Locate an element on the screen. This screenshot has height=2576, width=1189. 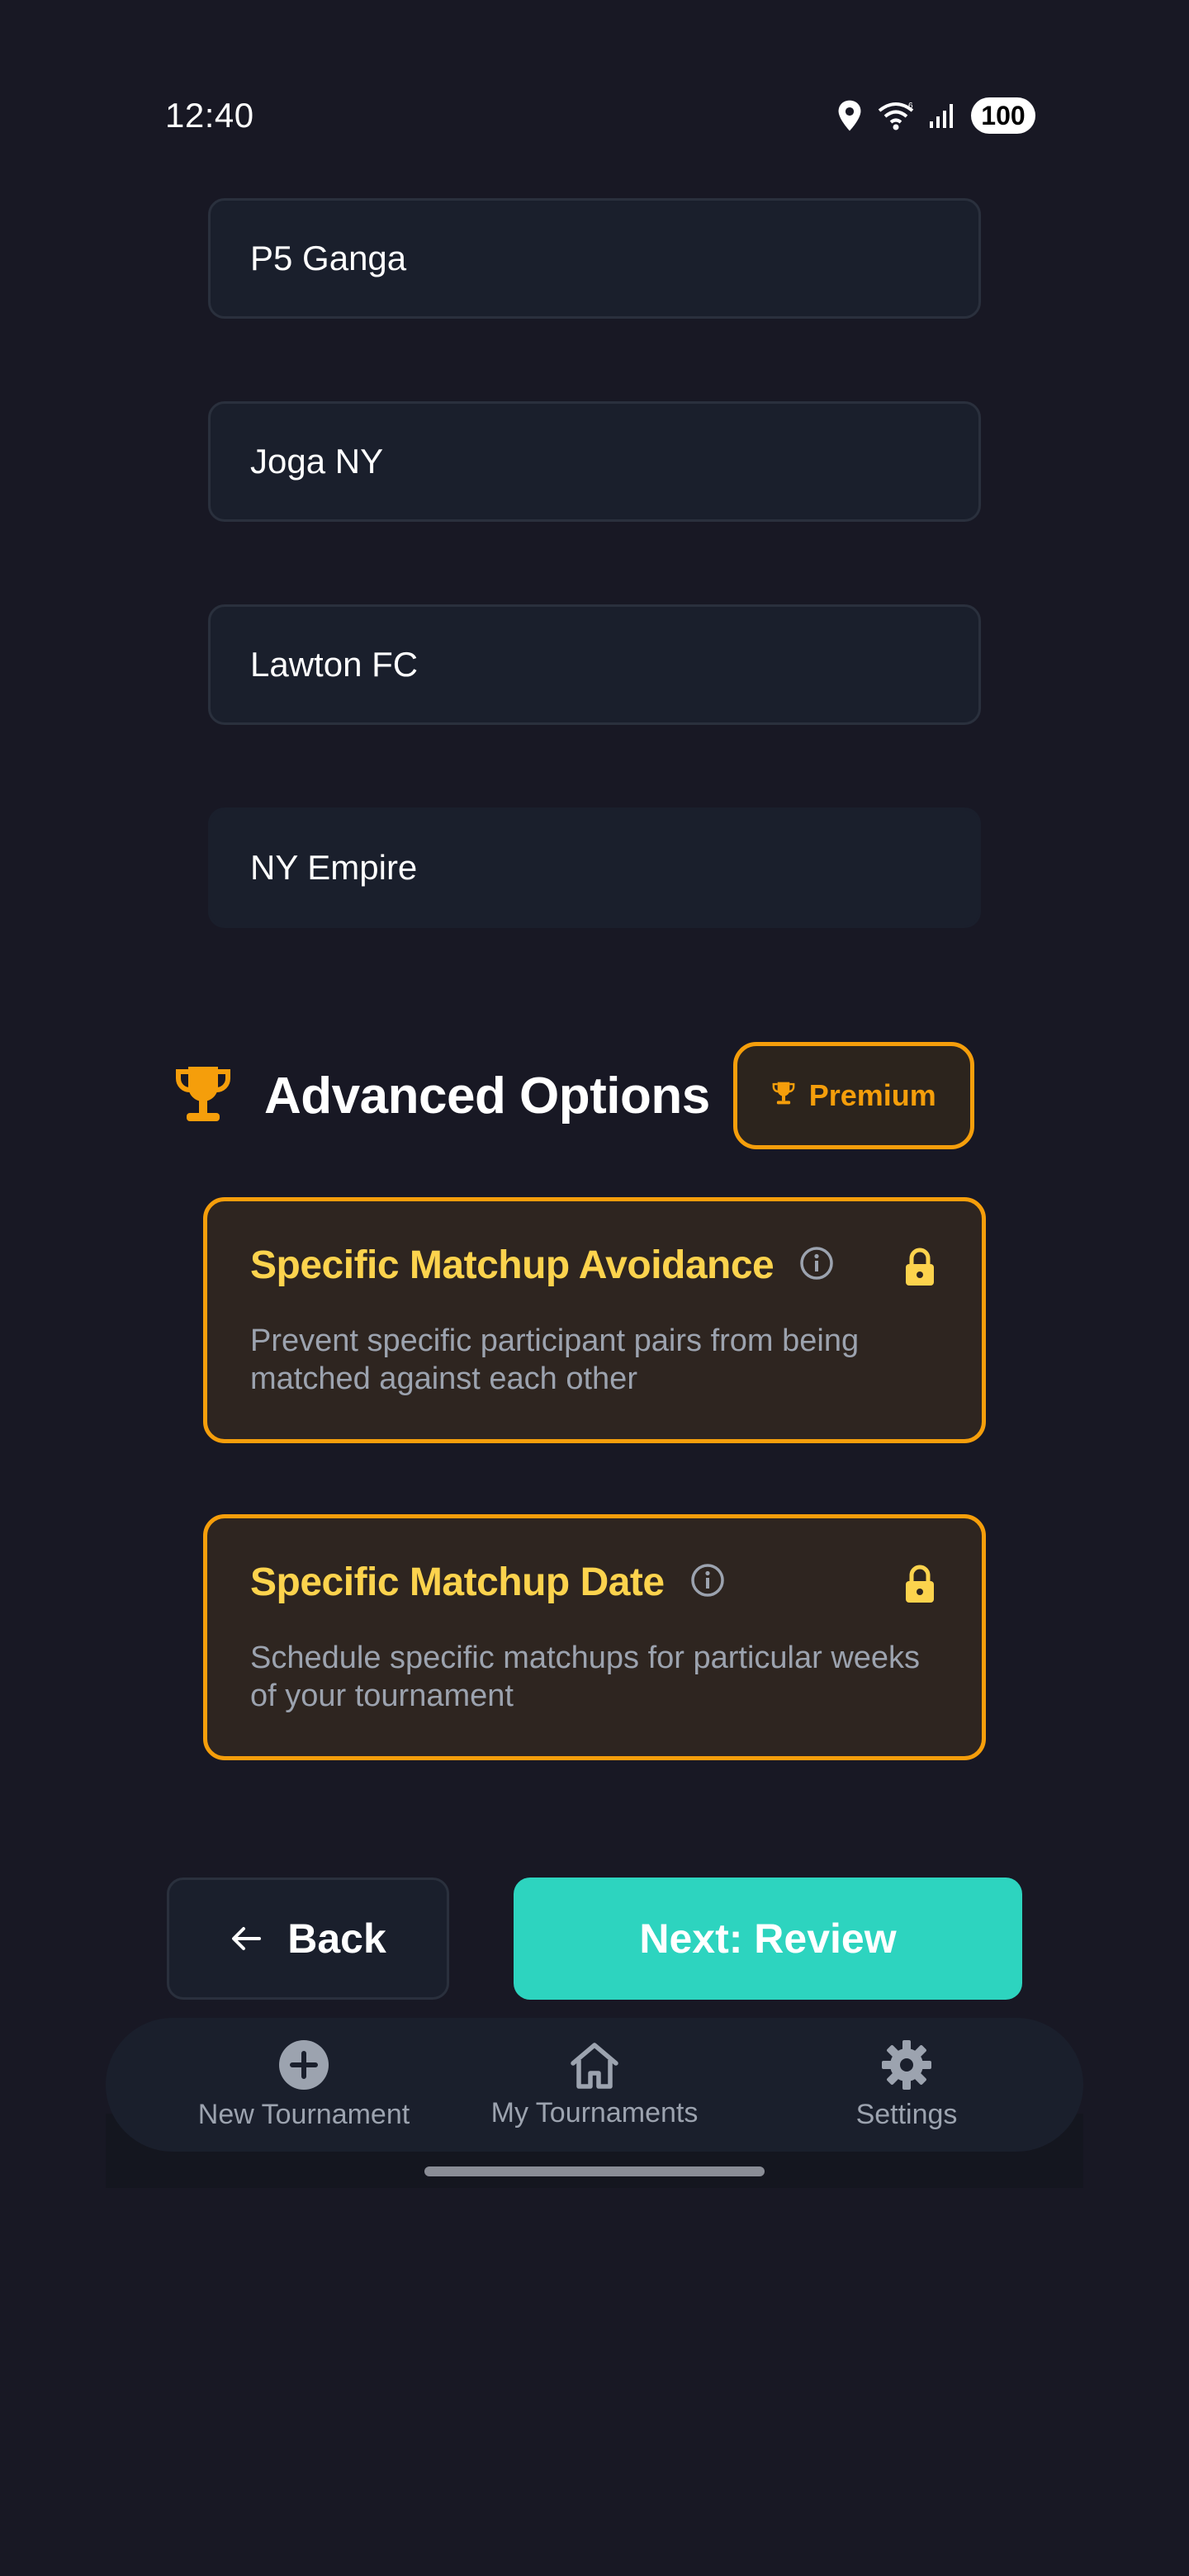
nav-item-my-tournaments: My Tournaments is located at coordinates (594, 2085).